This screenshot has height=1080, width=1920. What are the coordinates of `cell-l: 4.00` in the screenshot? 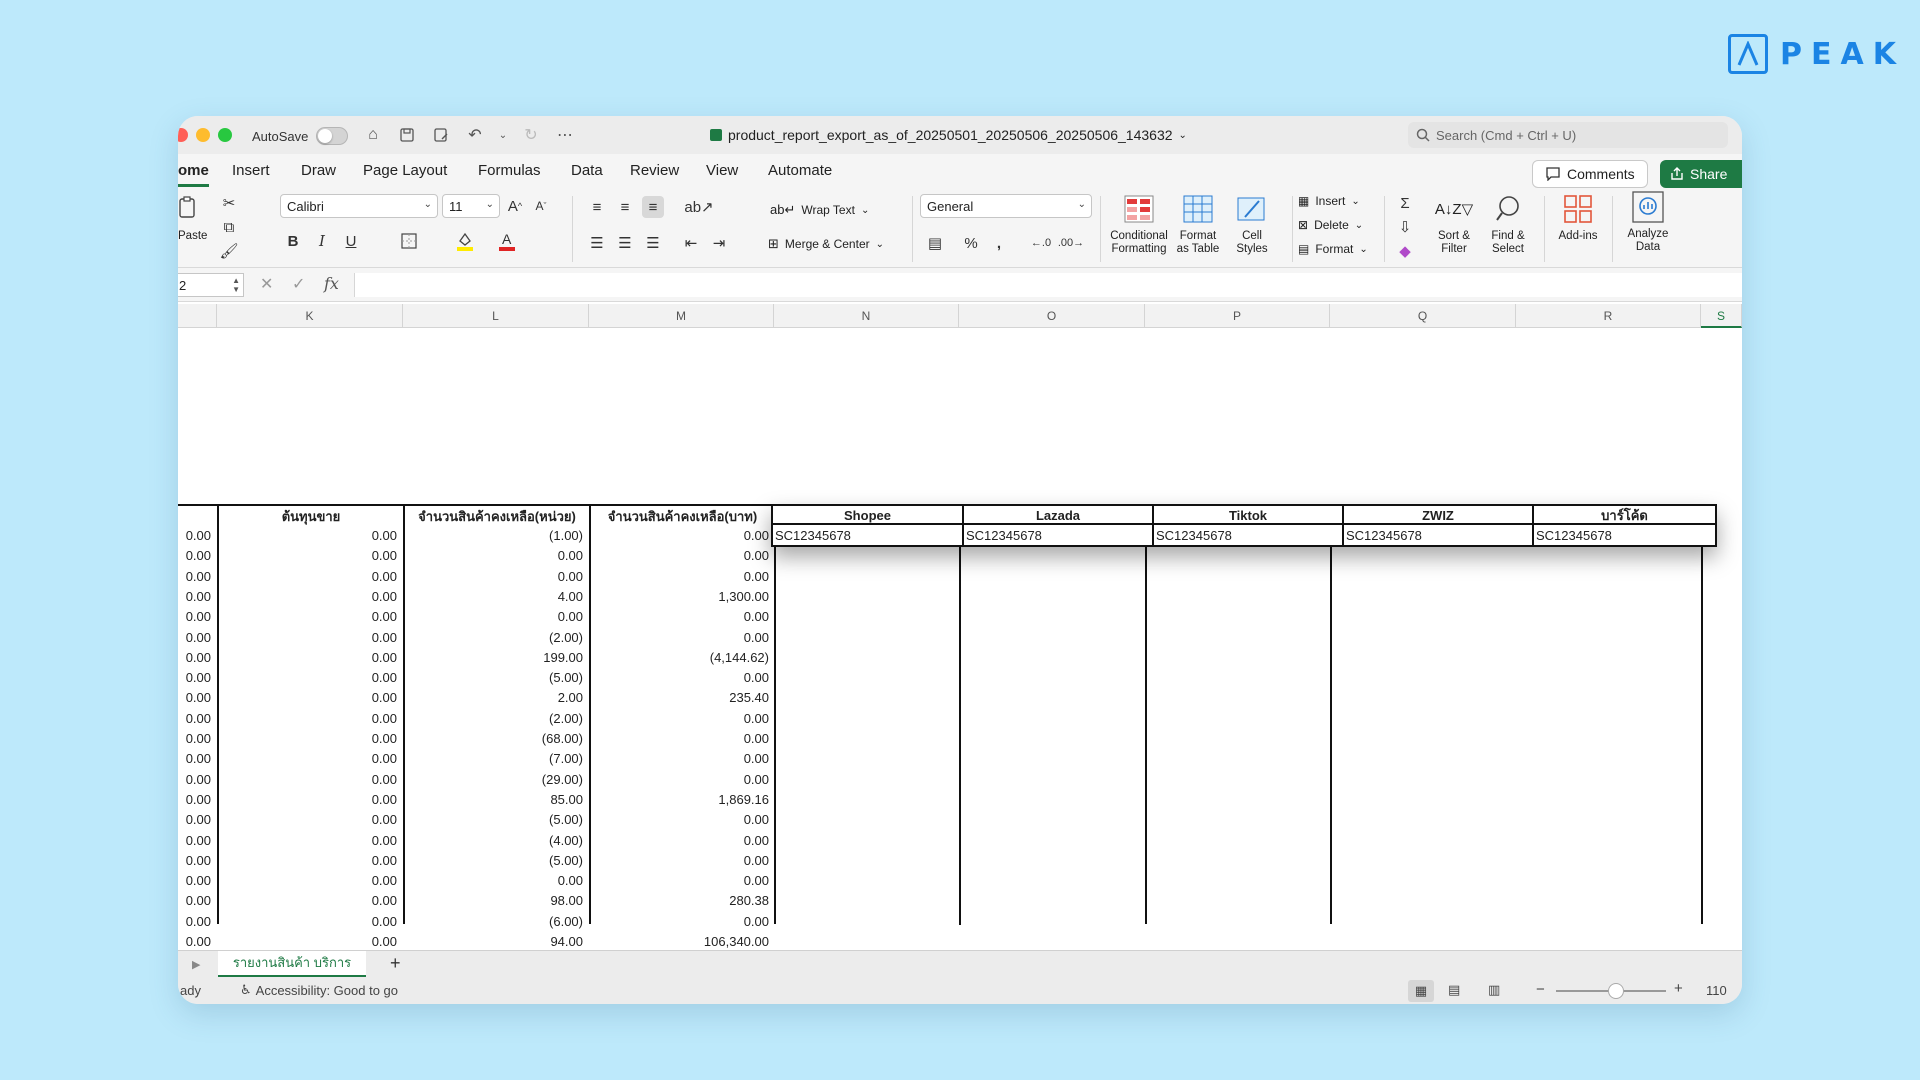 It's located at (493, 596).